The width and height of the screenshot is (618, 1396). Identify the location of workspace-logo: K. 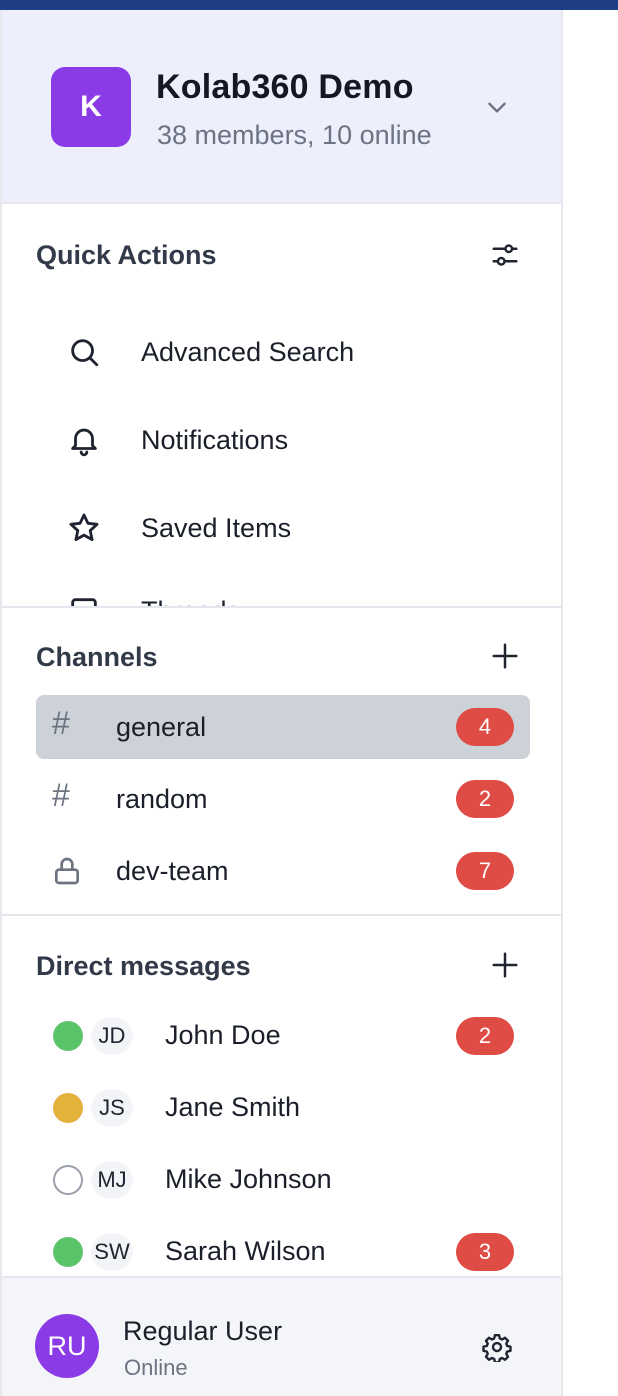
(91, 107).